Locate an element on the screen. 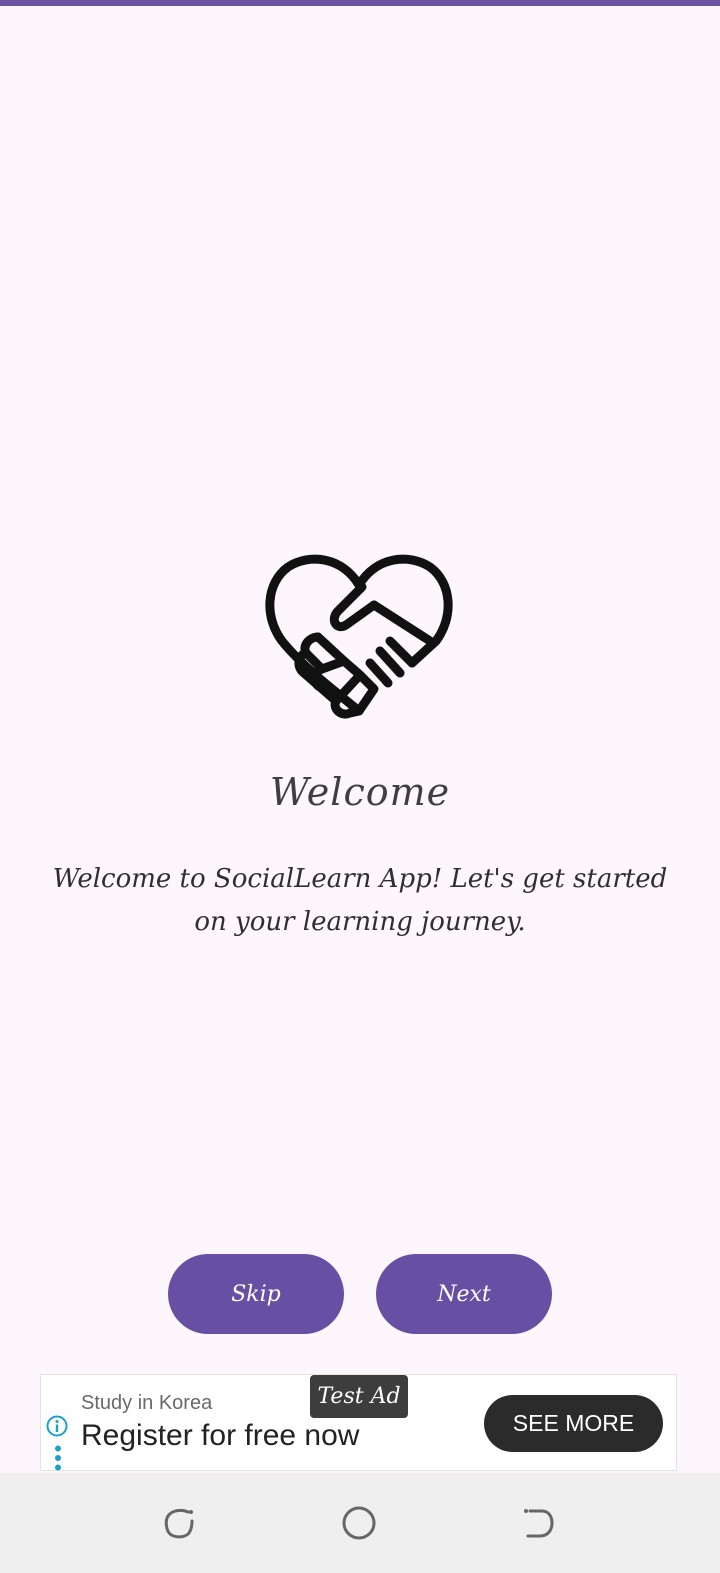 The width and height of the screenshot is (720, 1573). see-more-button: SEE MORE is located at coordinates (573, 1423).